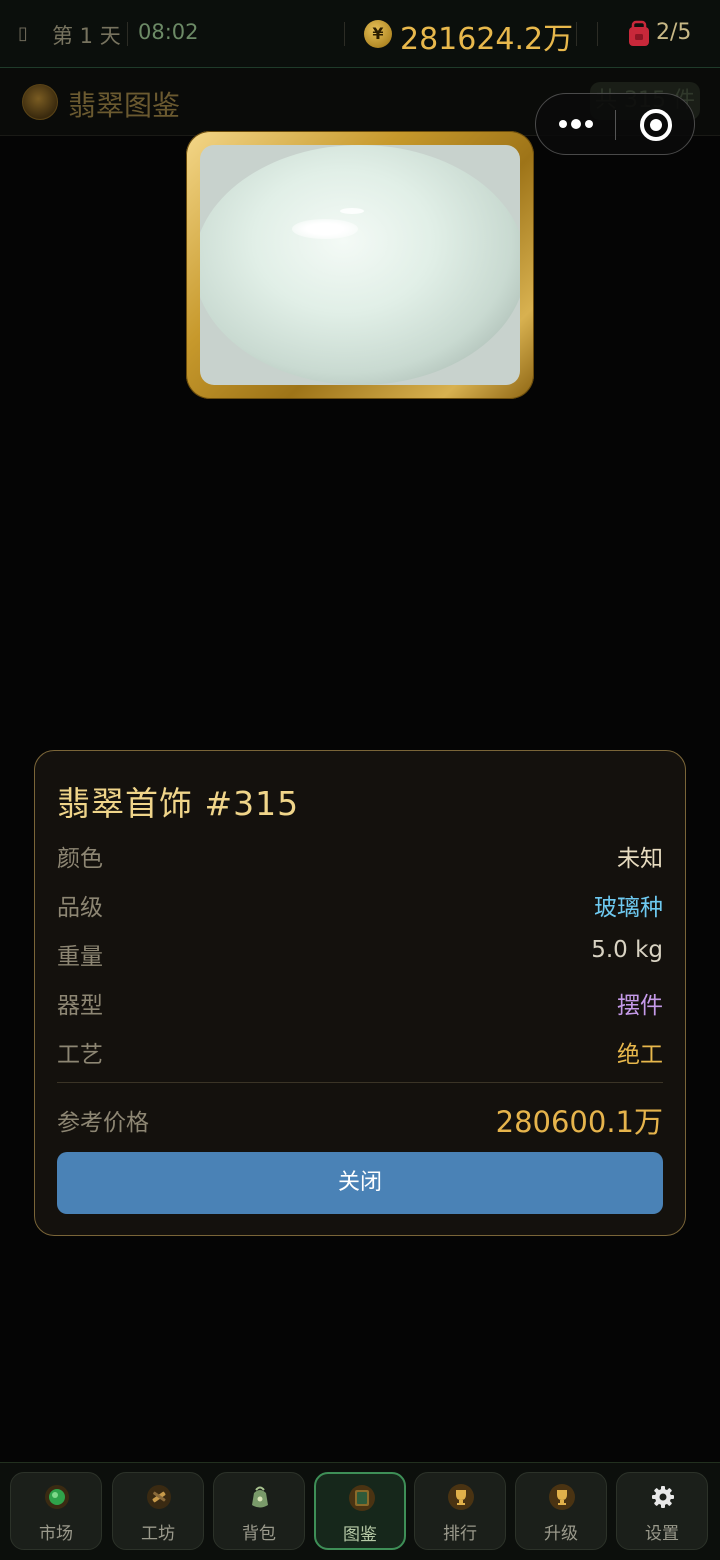 Image resolution: width=720 pixels, height=1560 pixels. I want to click on backpack-icon, so click(639, 34).